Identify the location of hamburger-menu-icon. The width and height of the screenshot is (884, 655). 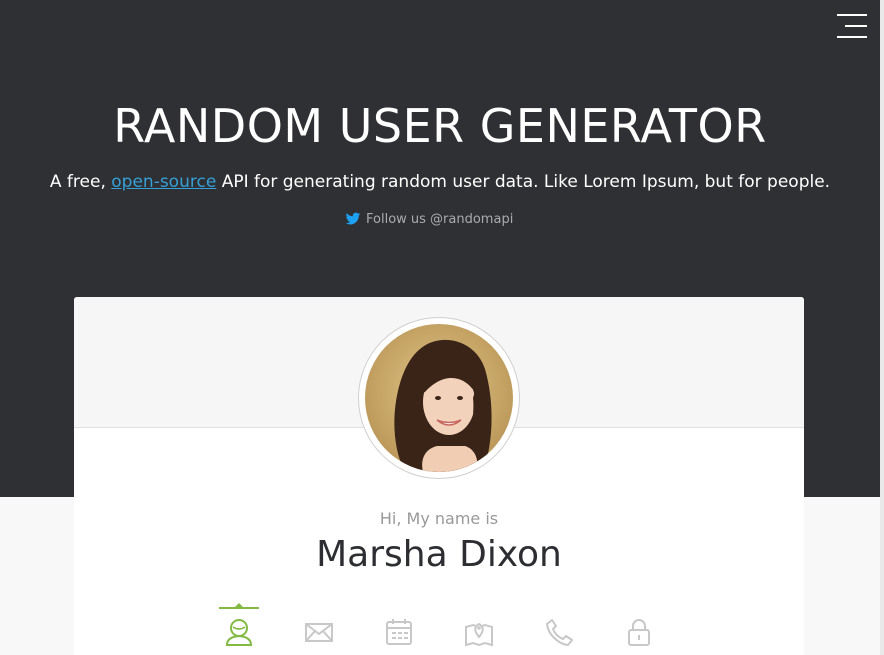
(851, 26).